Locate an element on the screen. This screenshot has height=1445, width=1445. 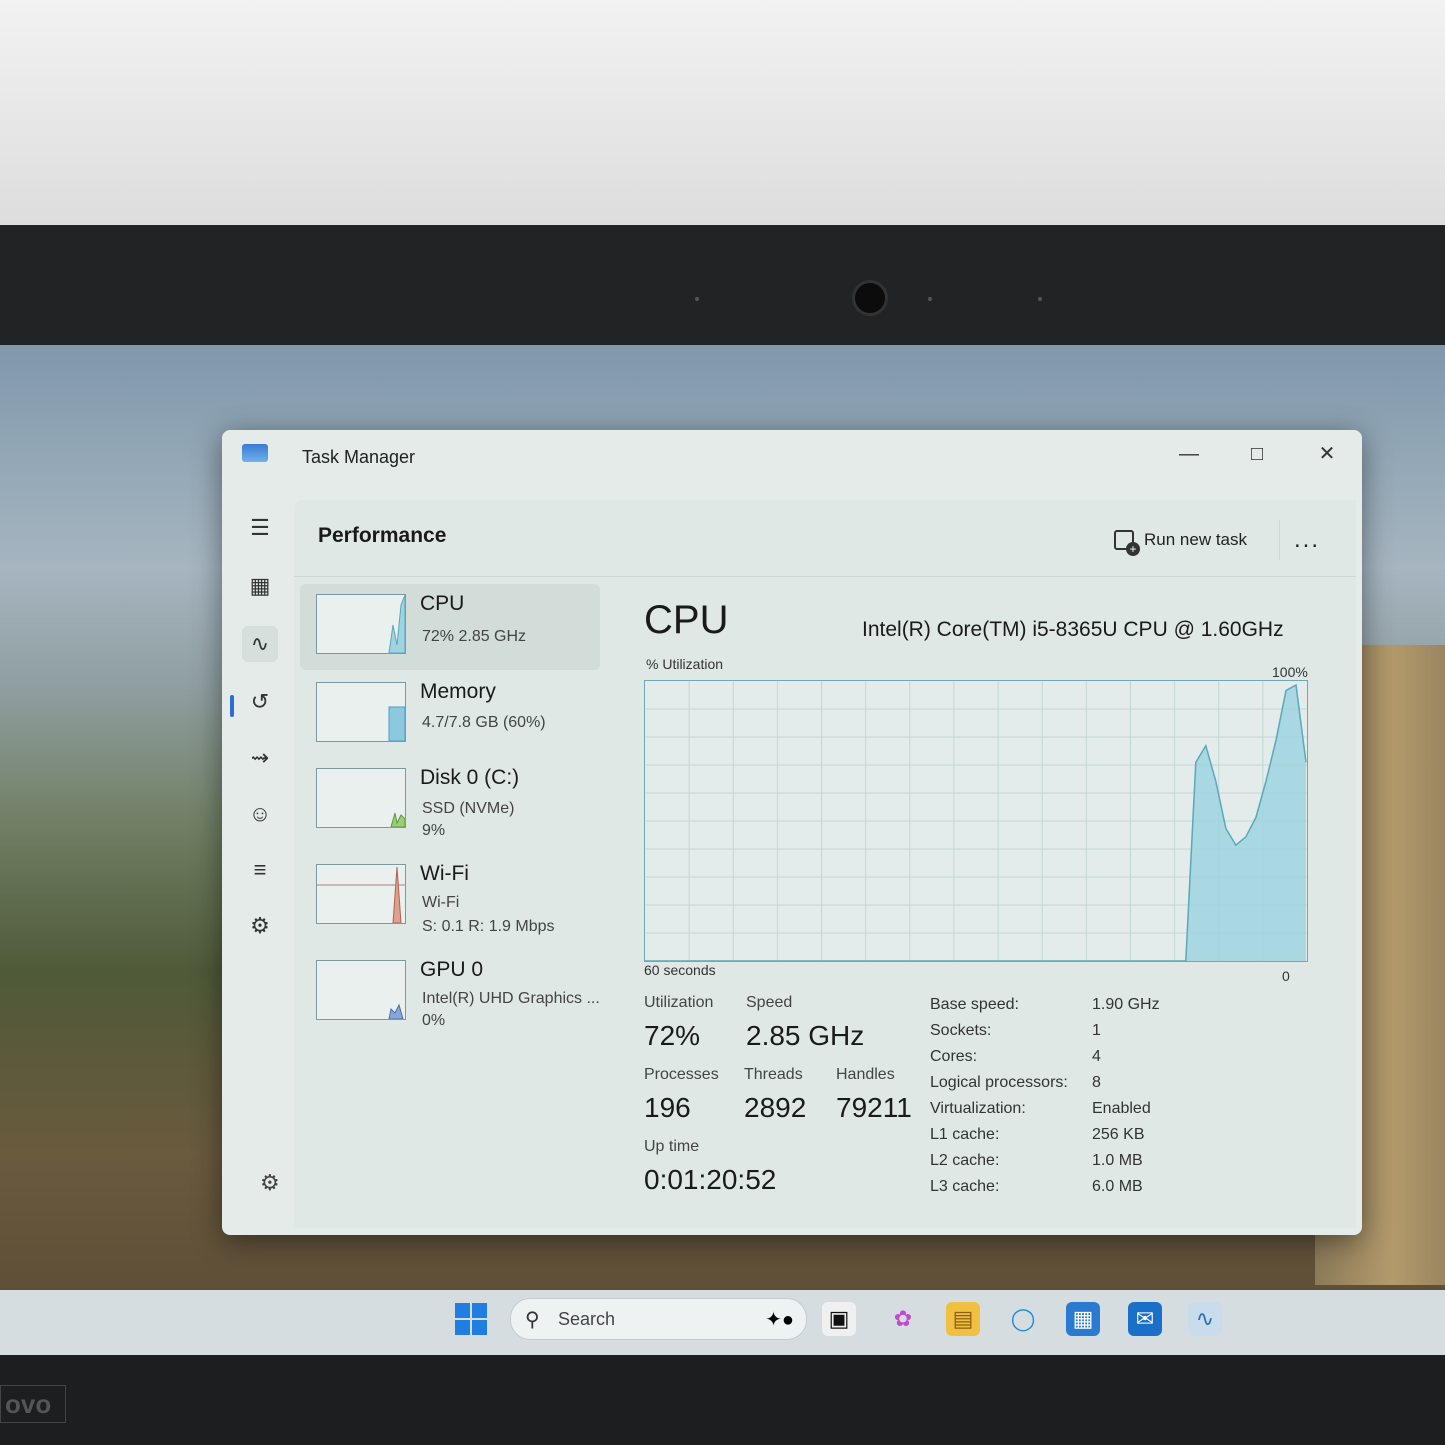
window-title: Task Manager is located at coordinates (359, 457).